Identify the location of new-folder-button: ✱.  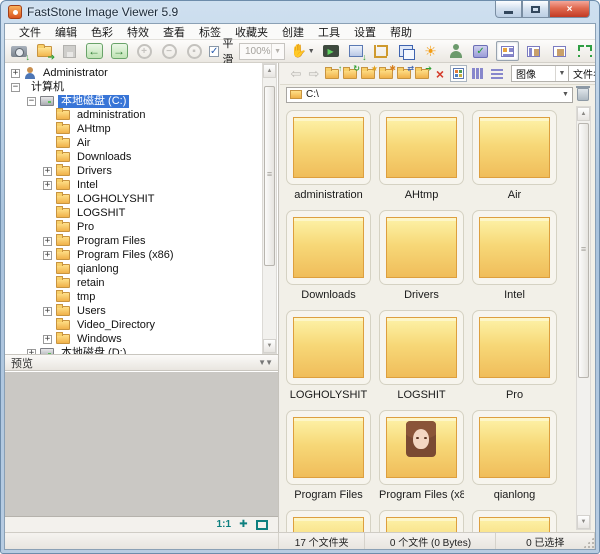
(387, 73).